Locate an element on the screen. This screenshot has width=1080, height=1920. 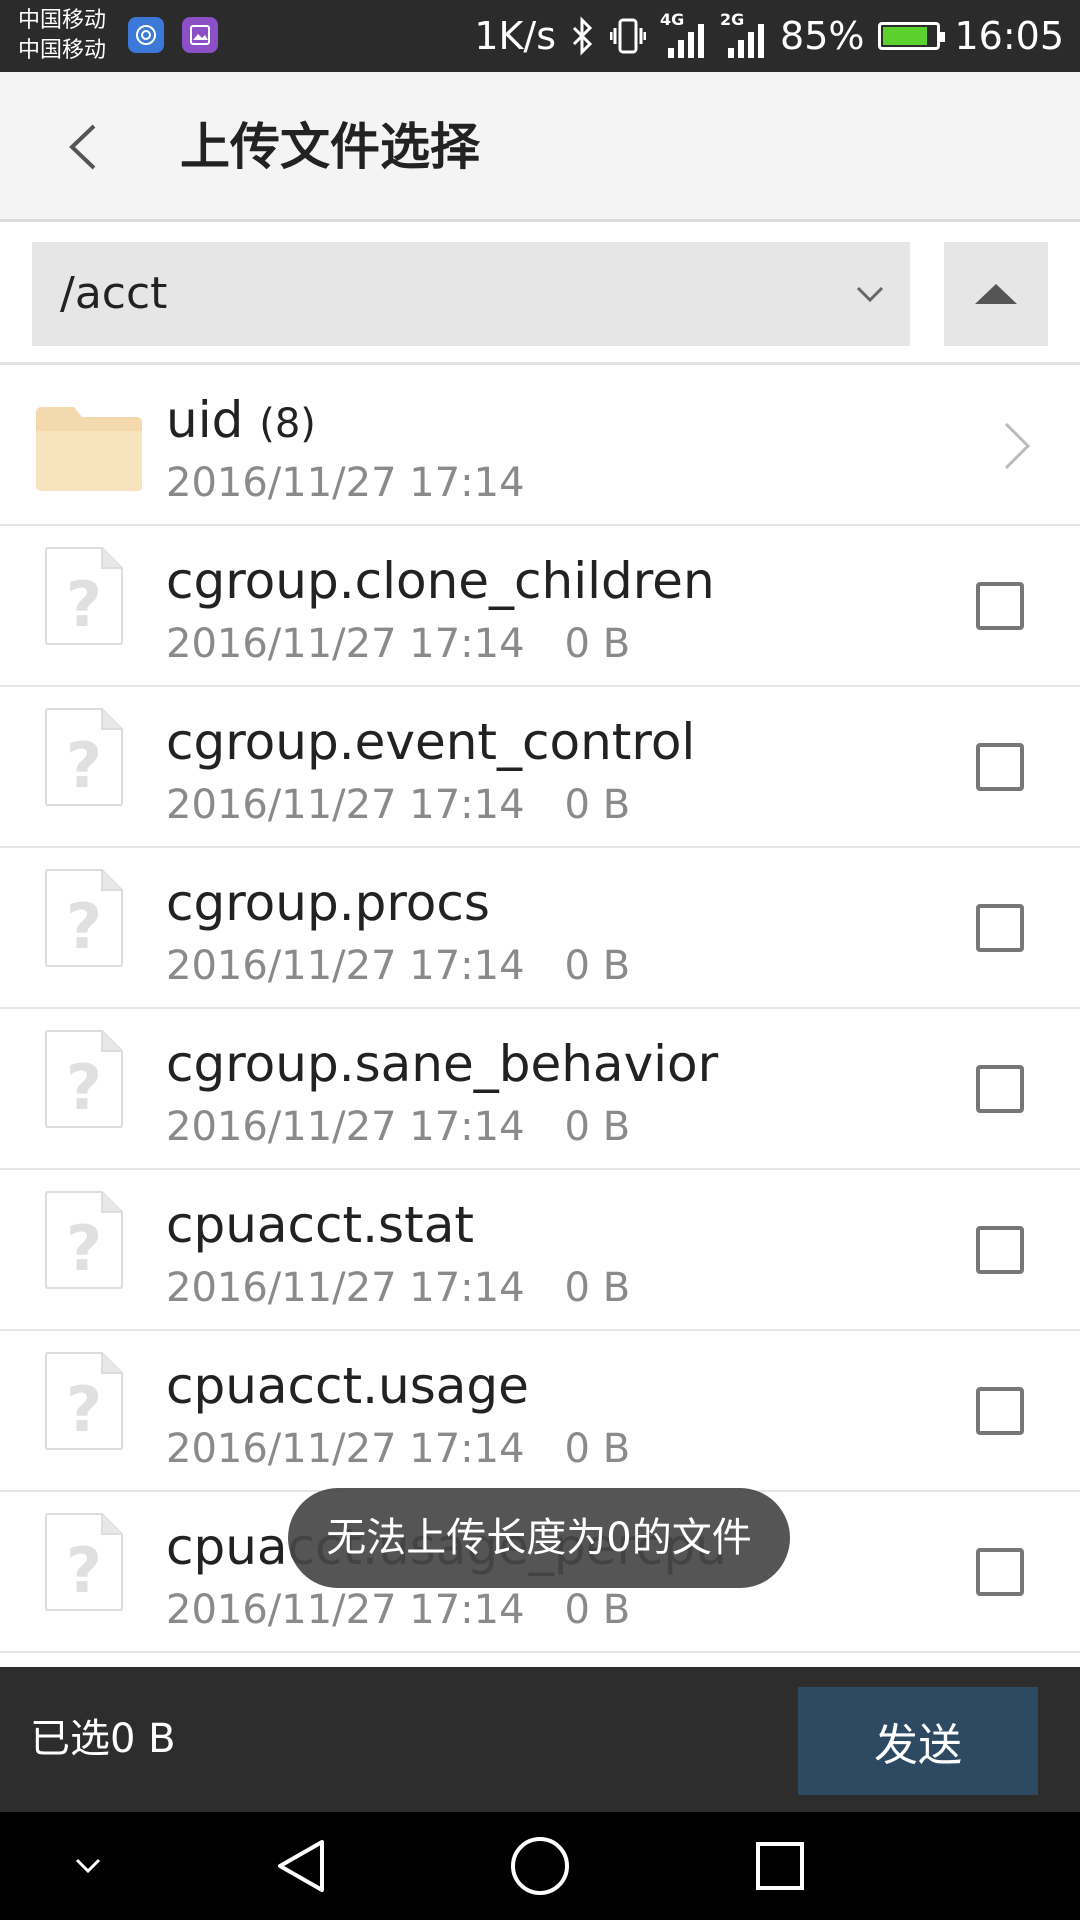
folder-date: 2016/11/27 17:14 is located at coordinates (345, 483).